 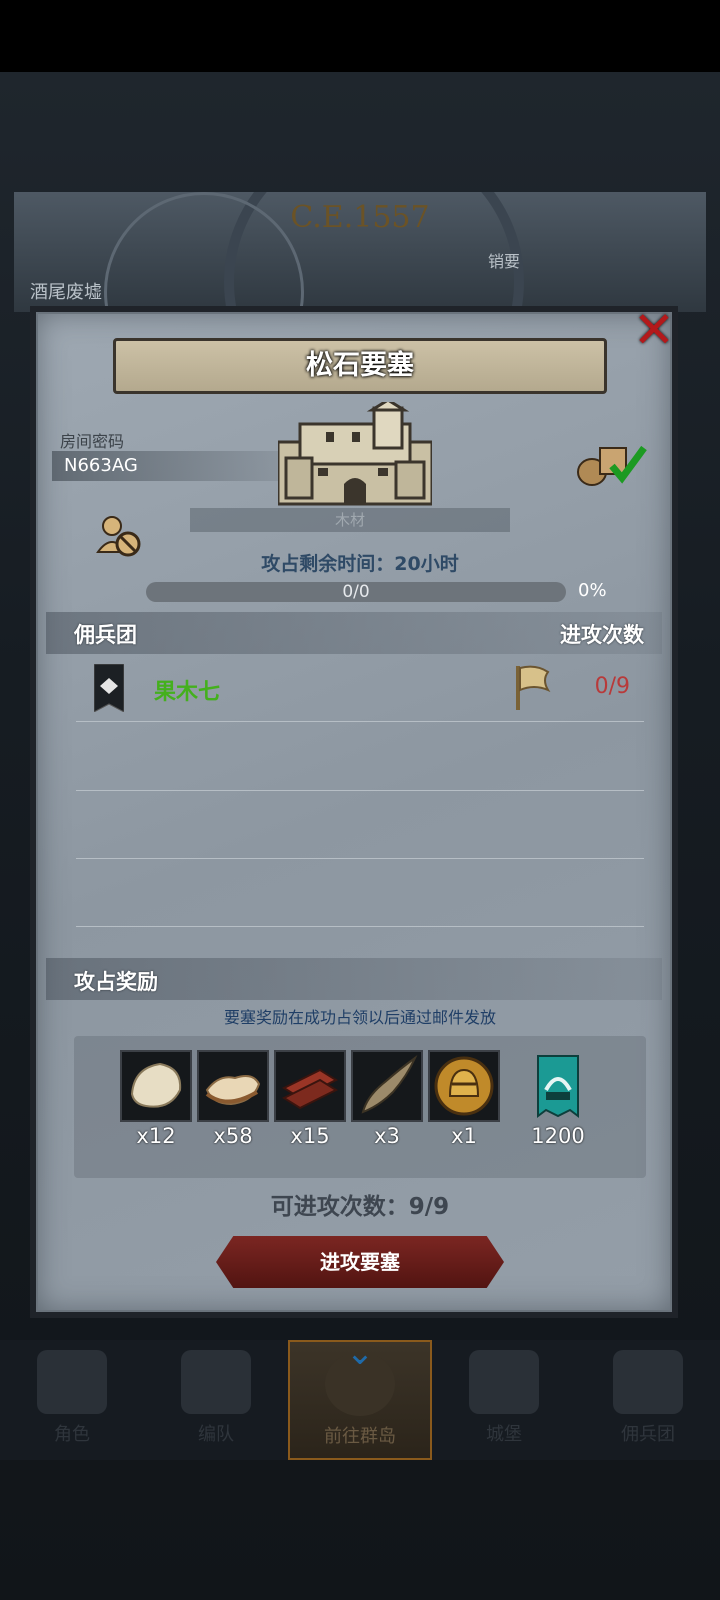 What do you see at coordinates (360, 1355) in the screenshot?
I see `chevron-down-icon: ⌄` at bounding box center [360, 1355].